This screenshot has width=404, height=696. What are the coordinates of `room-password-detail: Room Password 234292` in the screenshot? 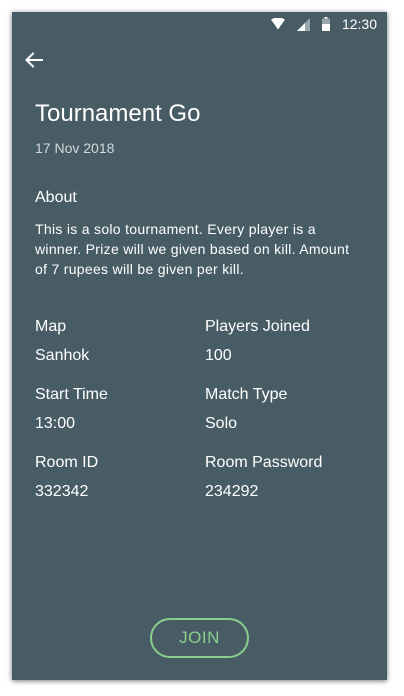 It's located at (290, 487).